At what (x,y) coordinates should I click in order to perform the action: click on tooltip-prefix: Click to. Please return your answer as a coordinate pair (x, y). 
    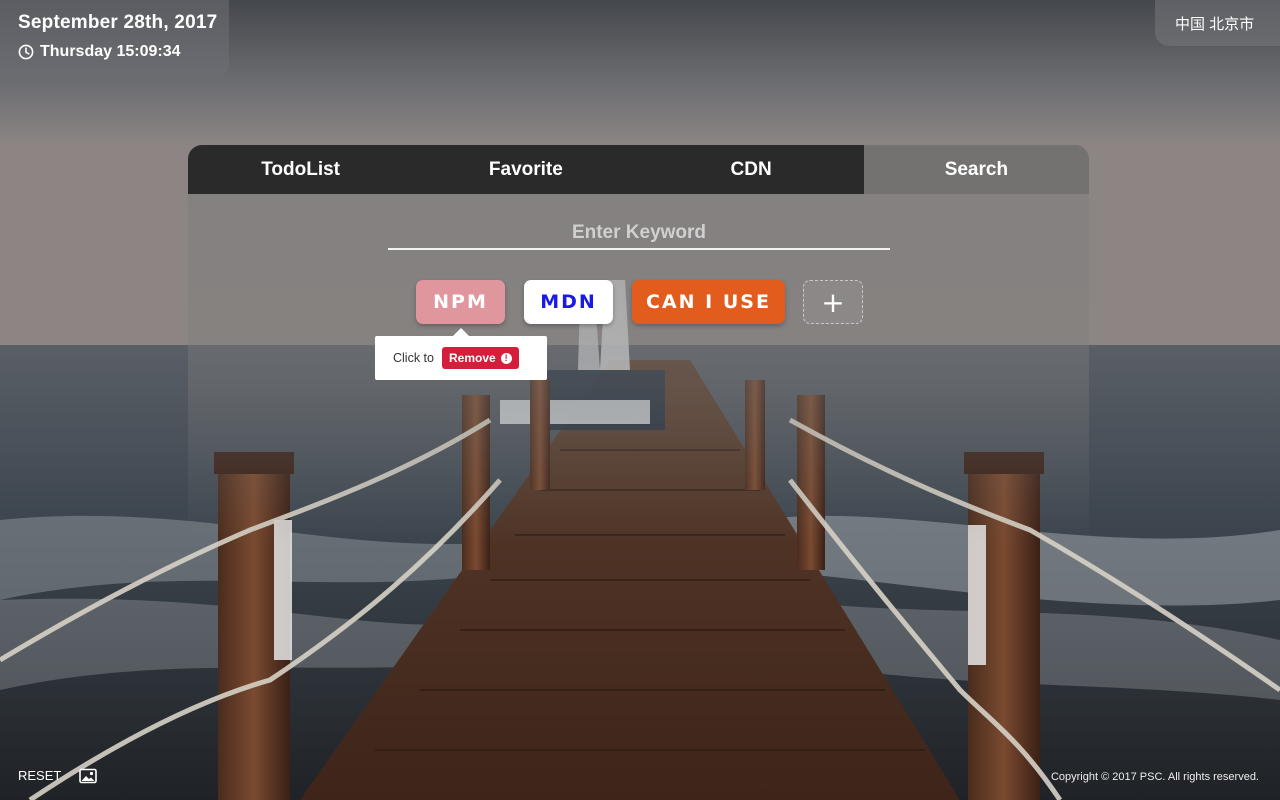
    Looking at the image, I should click on (413, 358).